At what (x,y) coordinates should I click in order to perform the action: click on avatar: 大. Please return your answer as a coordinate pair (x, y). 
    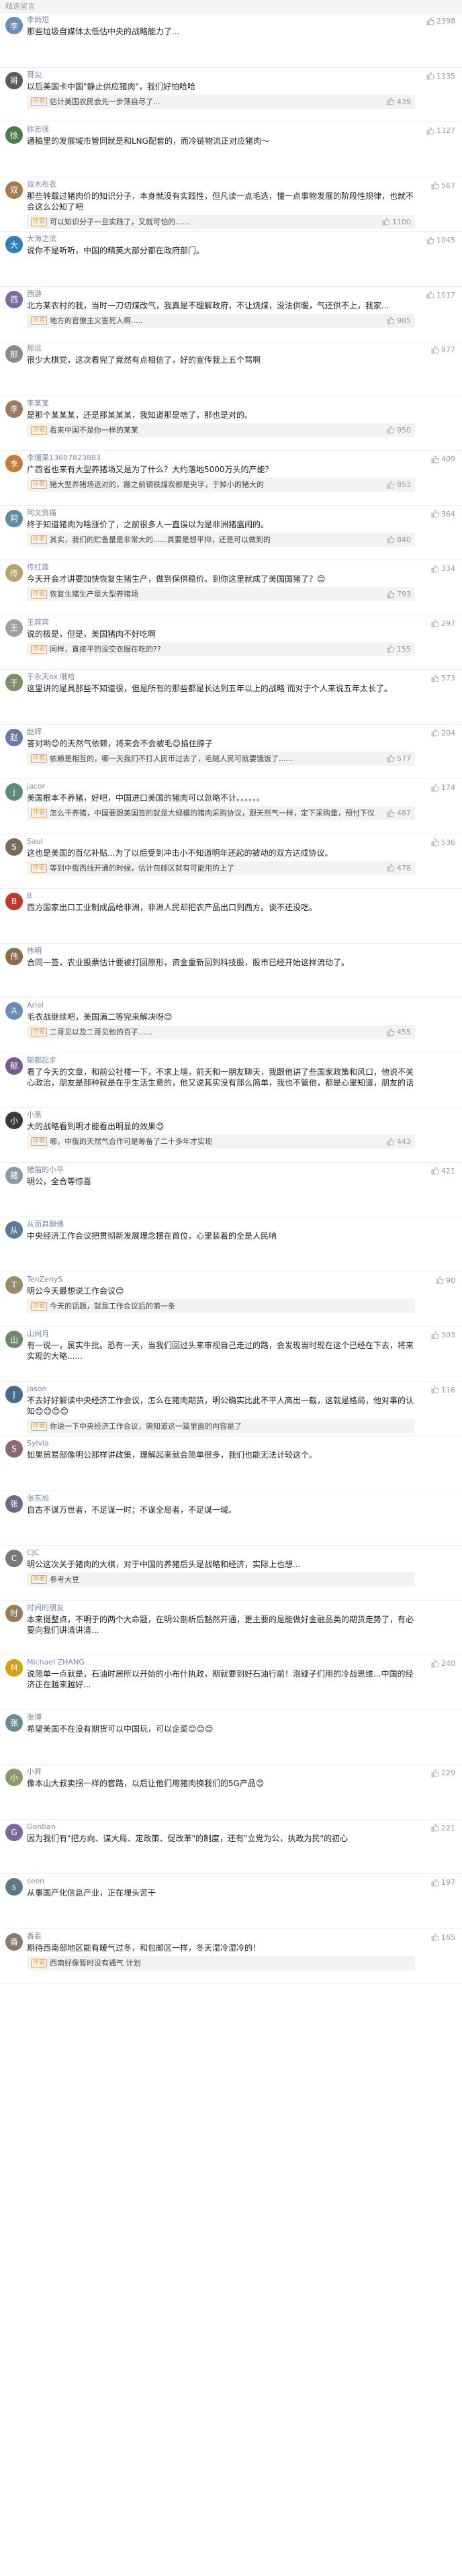
    Looking at the image, I should click on (14, 245).